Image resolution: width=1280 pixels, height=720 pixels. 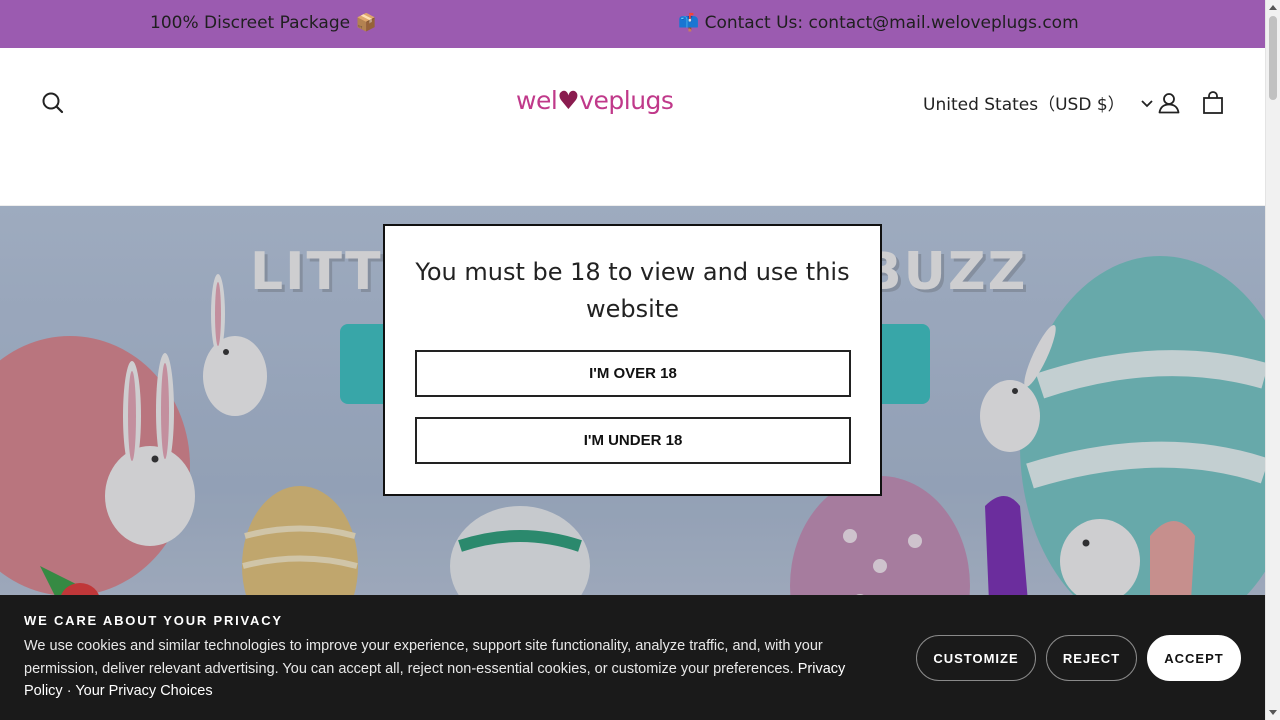 What do you see at coordinates (568, 100) in the screenshot?
I see `logo-heart: ♥` at bounding box center [568, 100].